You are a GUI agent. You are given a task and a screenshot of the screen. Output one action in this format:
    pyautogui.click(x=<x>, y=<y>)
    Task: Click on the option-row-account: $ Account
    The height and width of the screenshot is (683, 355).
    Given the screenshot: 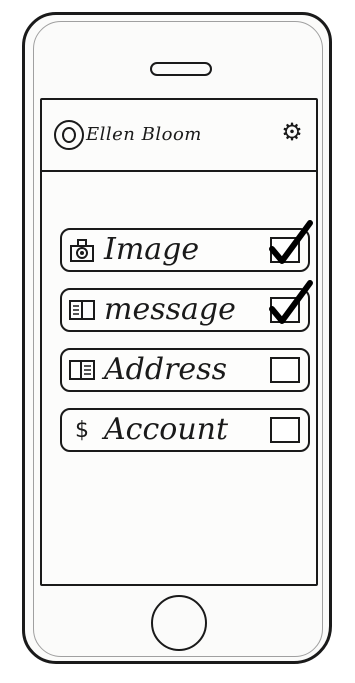 What is the action you would take?
    pyautogui.click(x=185, y=430)
    